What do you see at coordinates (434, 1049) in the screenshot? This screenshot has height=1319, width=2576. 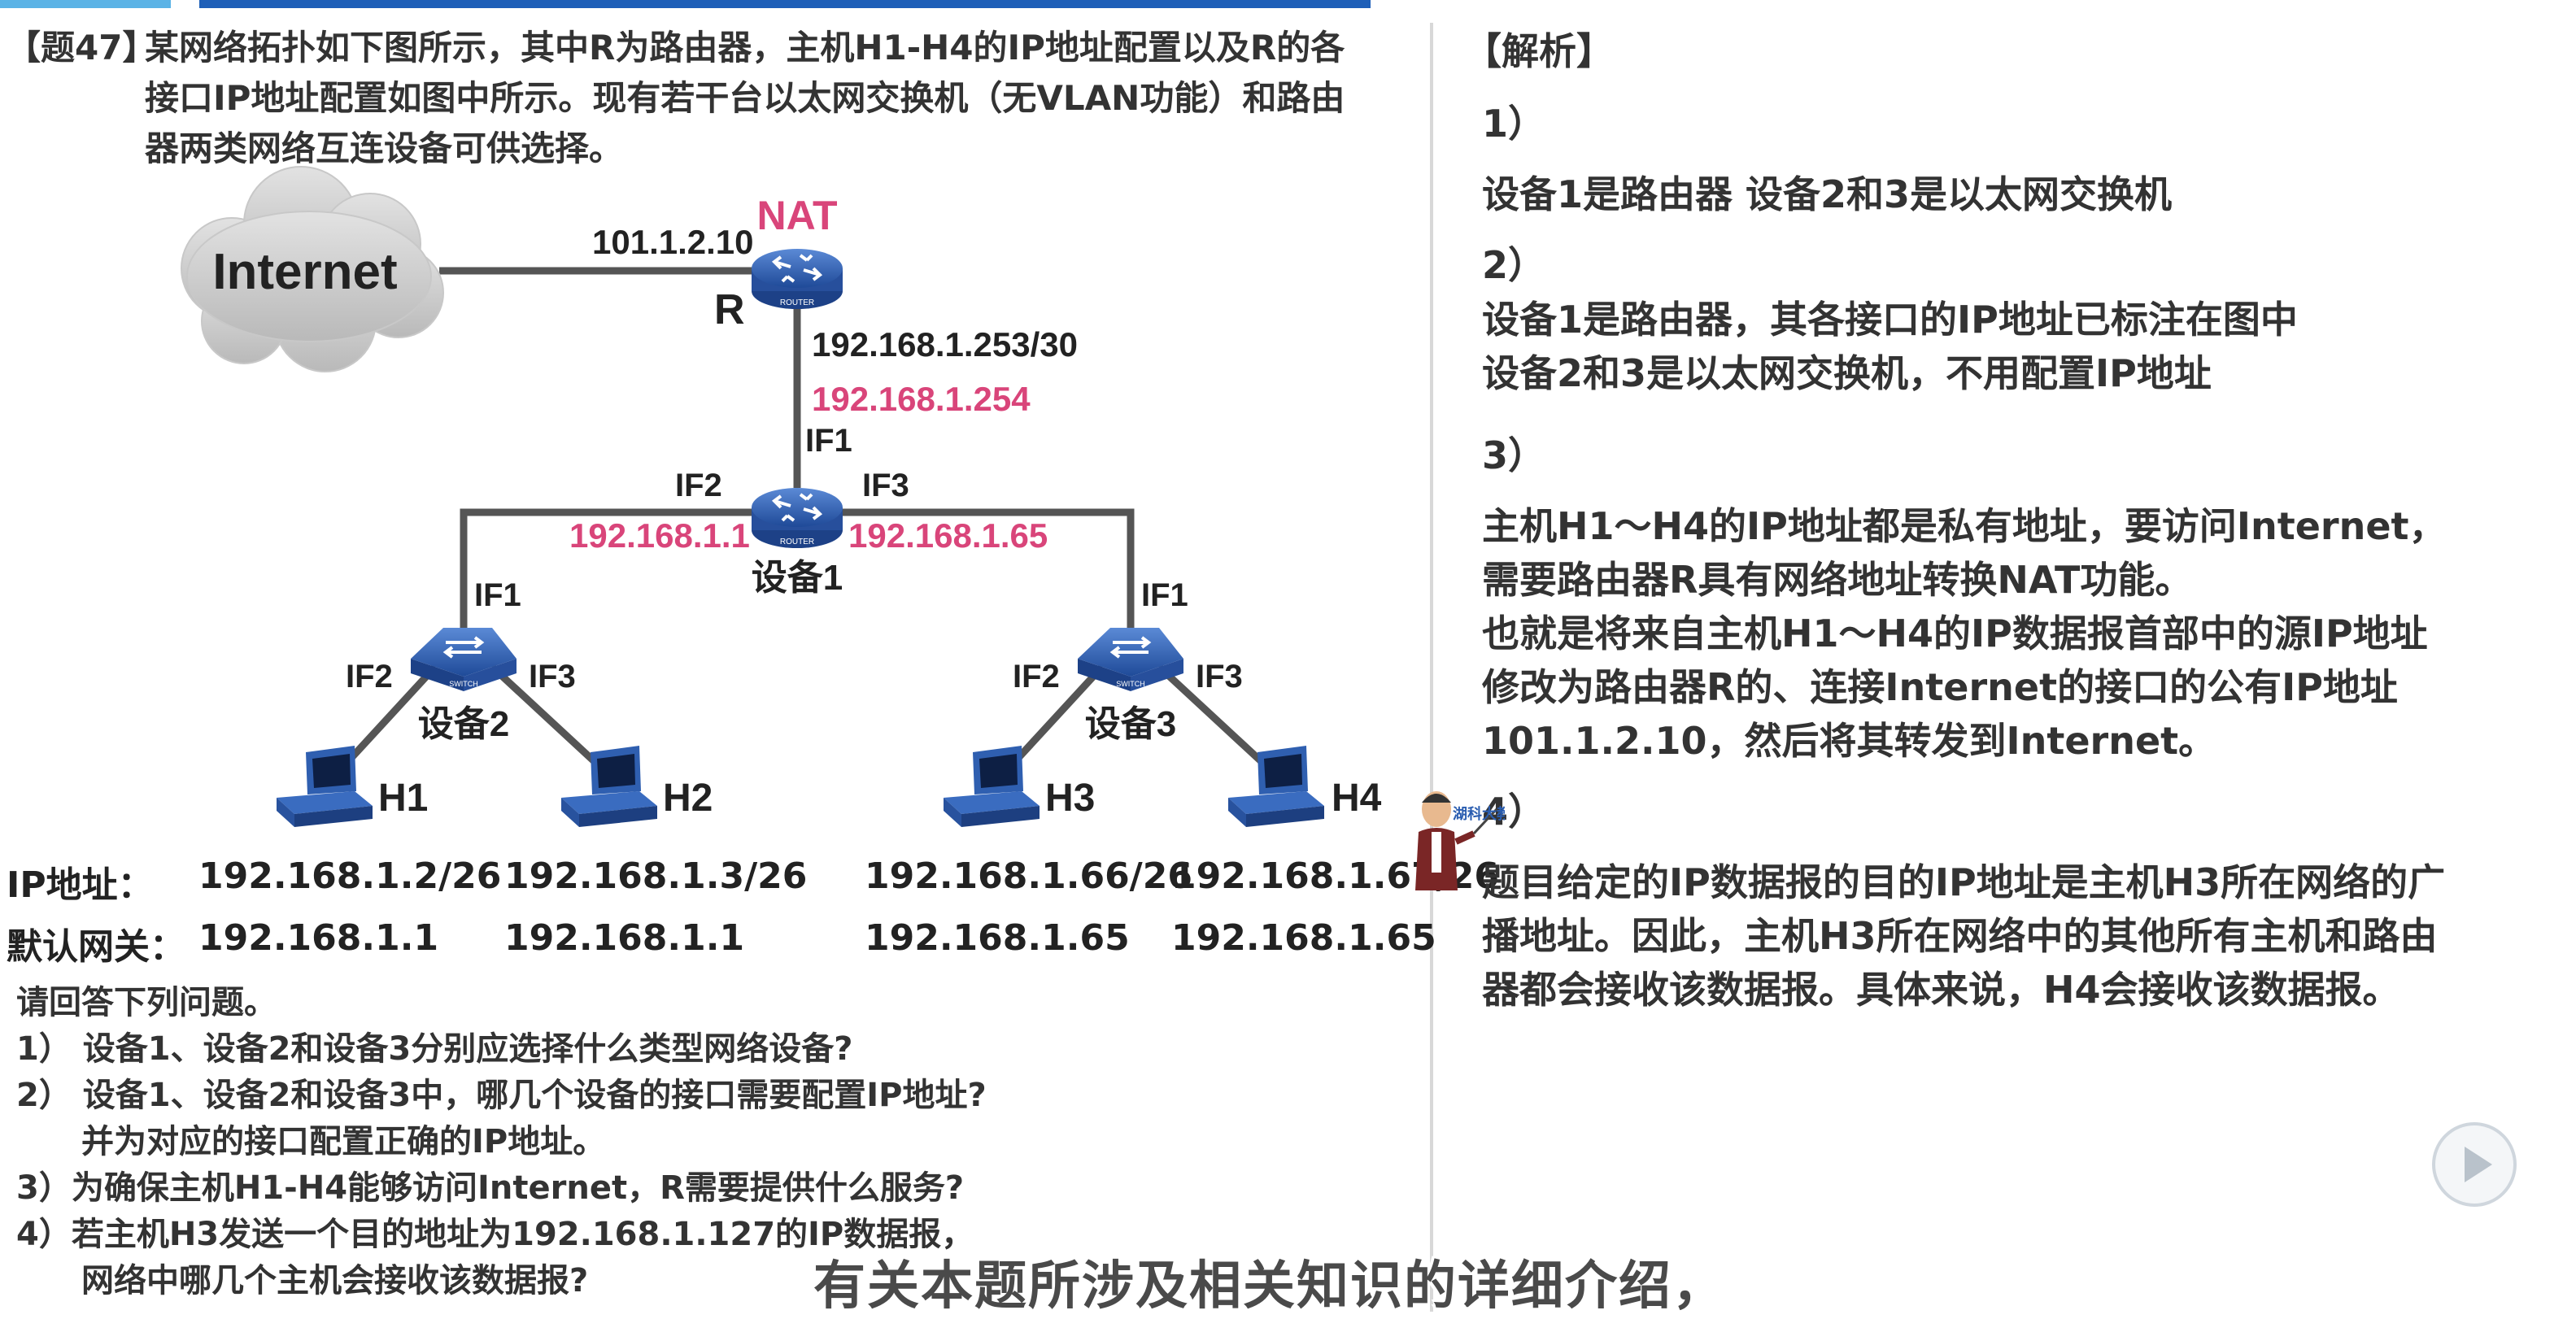 I see `question-item: 1） 设备1、设备2和设备3分别应选择什么类型网络设备?` at bounding box center [434, 1049].